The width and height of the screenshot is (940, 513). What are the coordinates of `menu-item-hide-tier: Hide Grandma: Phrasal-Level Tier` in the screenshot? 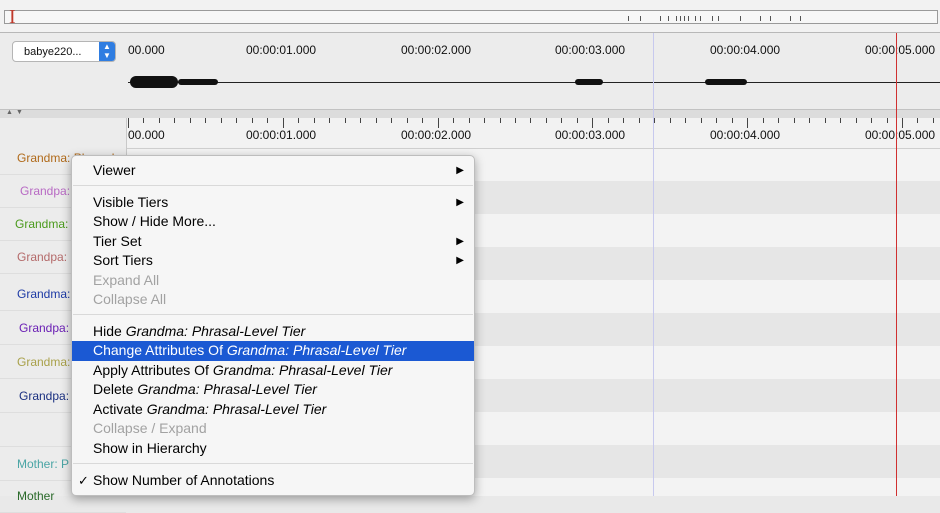 It's located at (273, 332).